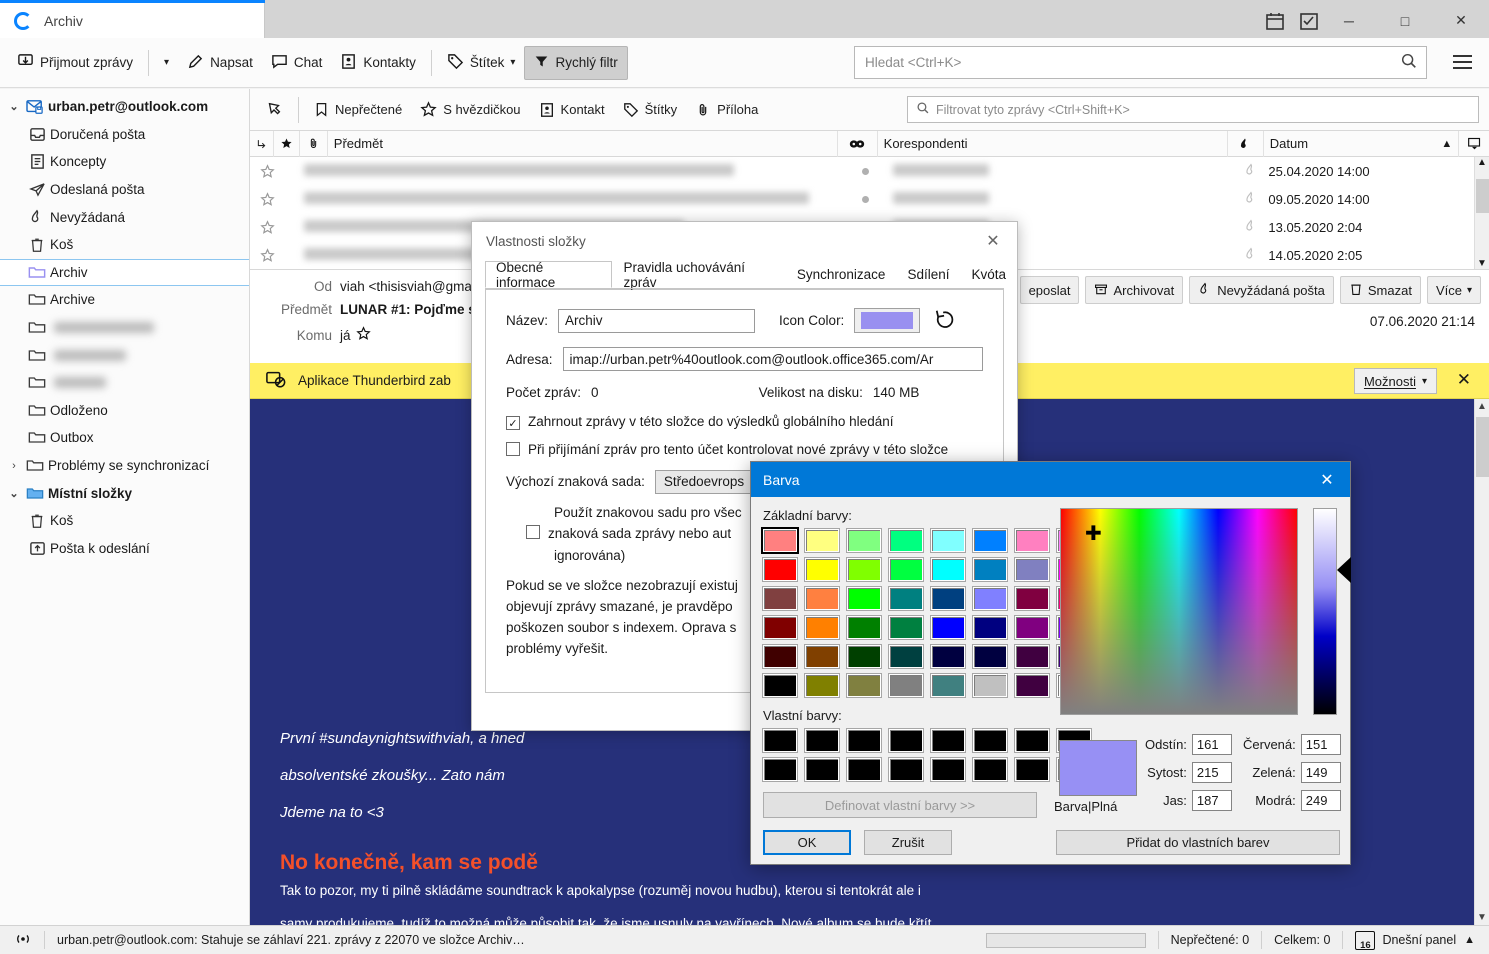  Describe the element at coordinates (1309, 21) in the screenshot. I see `tasks-icon` at that location.